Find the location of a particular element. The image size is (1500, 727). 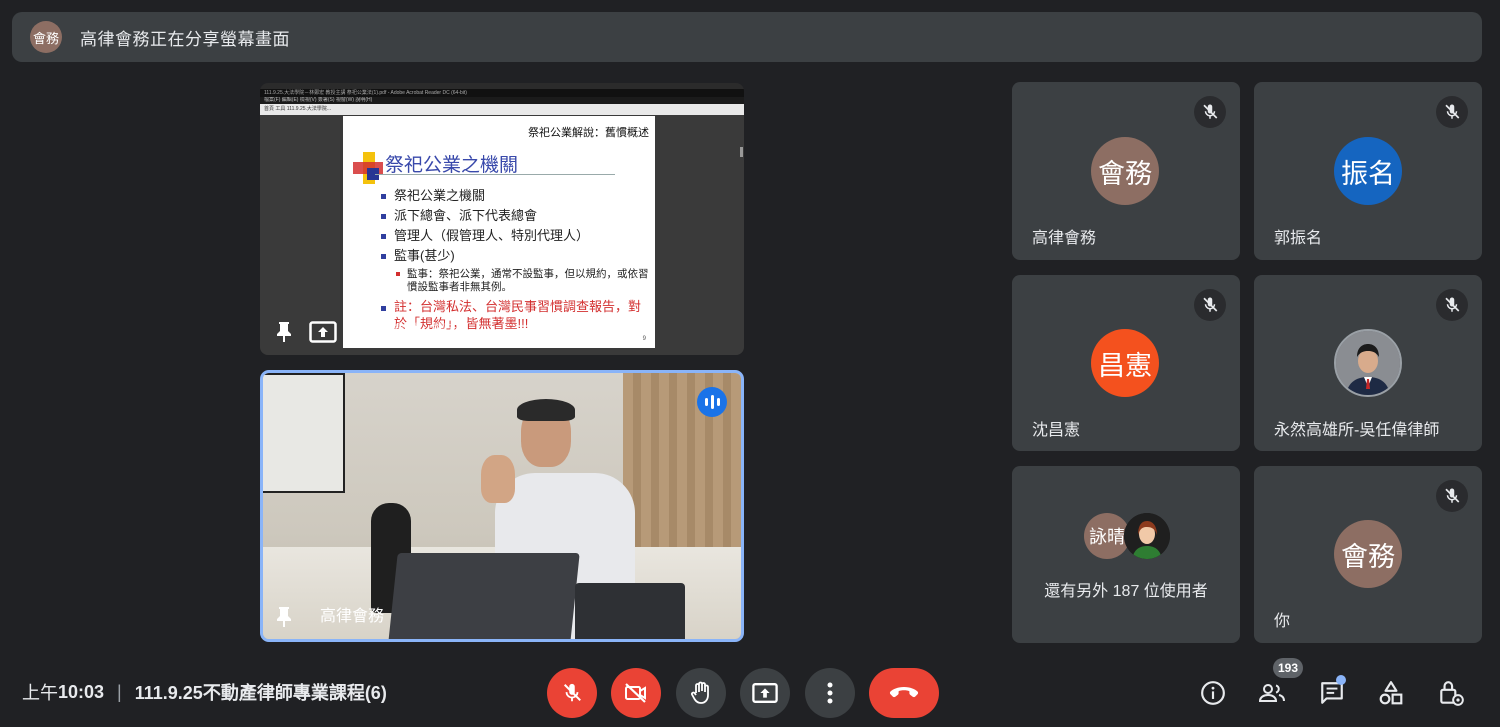

more-options-icon is located at coordinates (830, 693).